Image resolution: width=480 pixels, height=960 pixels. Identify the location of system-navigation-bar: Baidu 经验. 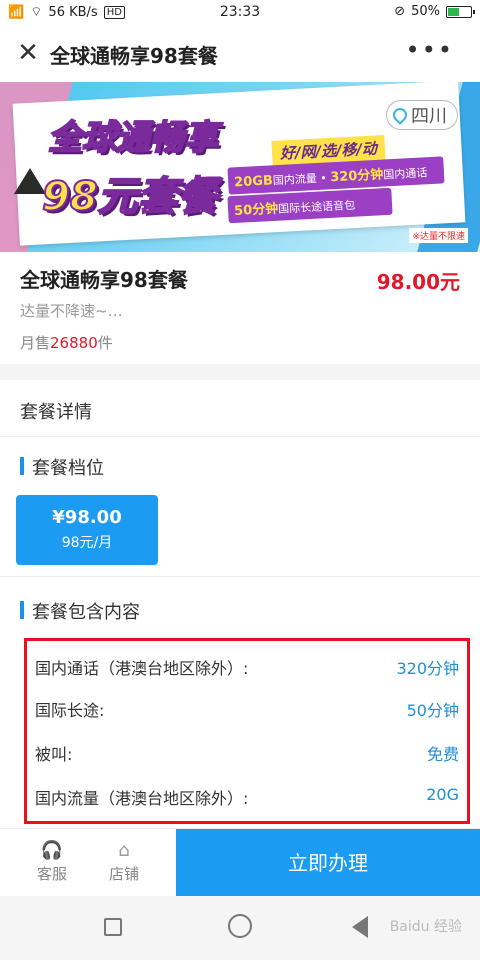
(240, 928).